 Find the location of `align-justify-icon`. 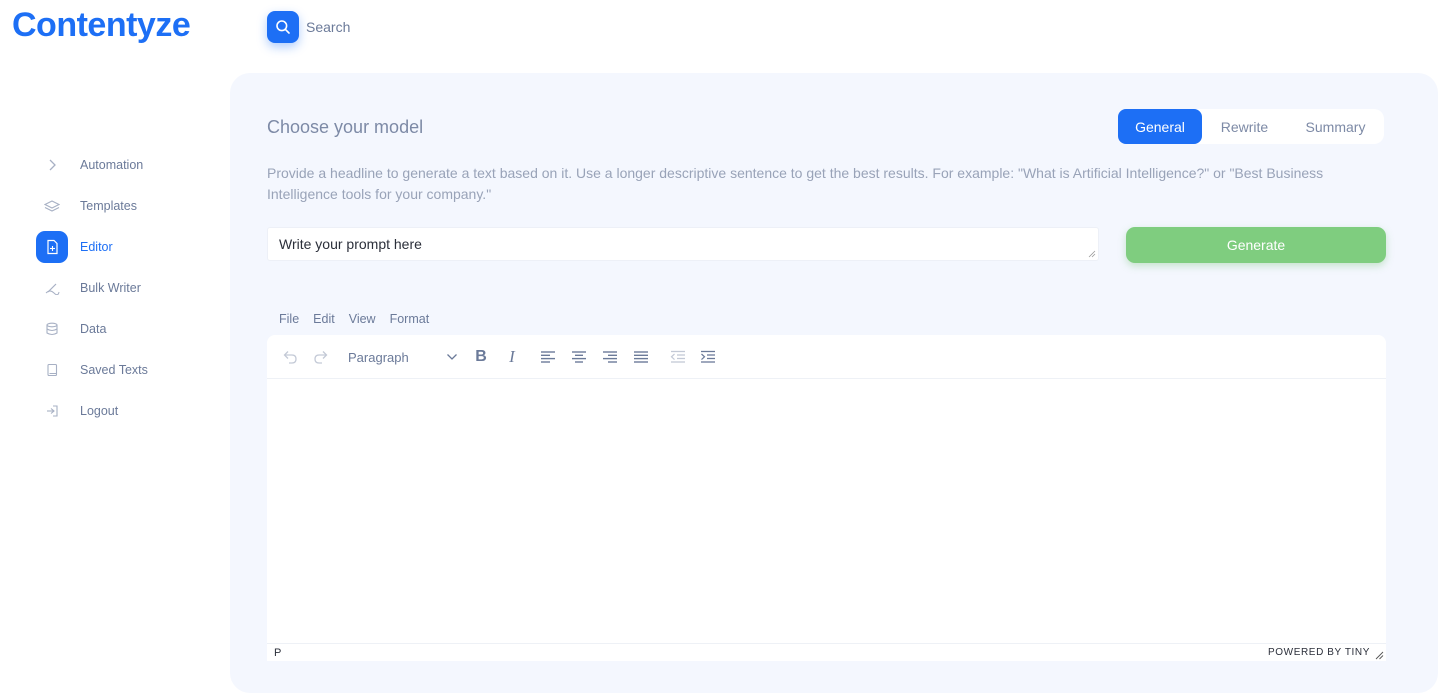

align-justify-icon is located at coordinates (641, 357).